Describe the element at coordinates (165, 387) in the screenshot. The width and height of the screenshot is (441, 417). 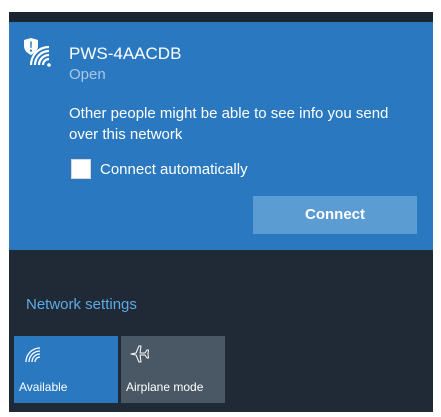
I see `airplane-tile-label: Airplane mode` at that location.